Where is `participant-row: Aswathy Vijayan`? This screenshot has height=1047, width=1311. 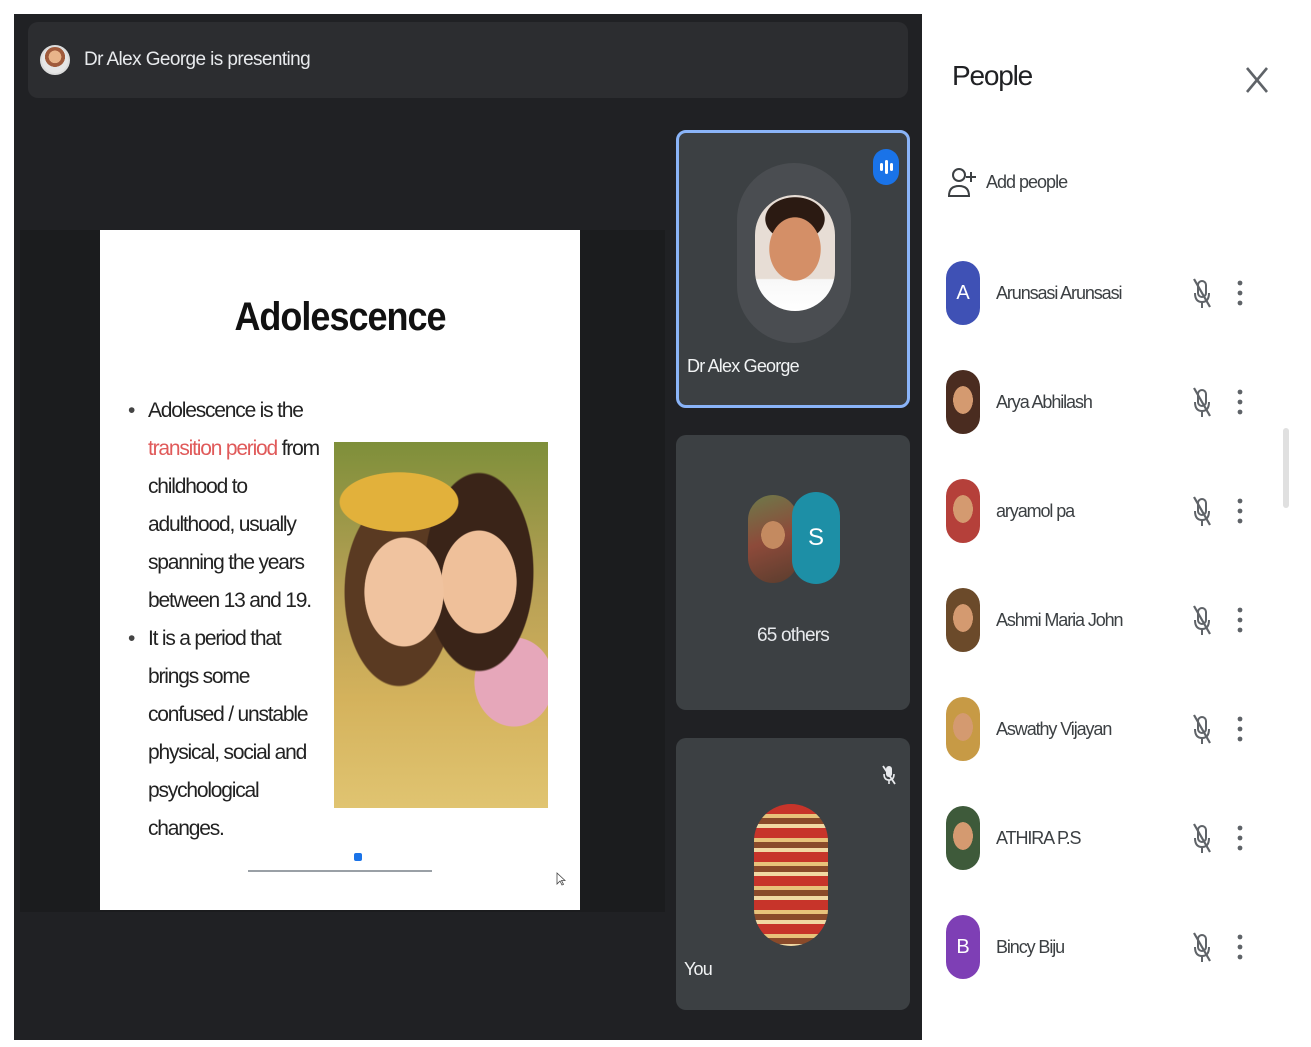
participant-row: Aswathy Vijayan is located at coordinates (1106, 729).